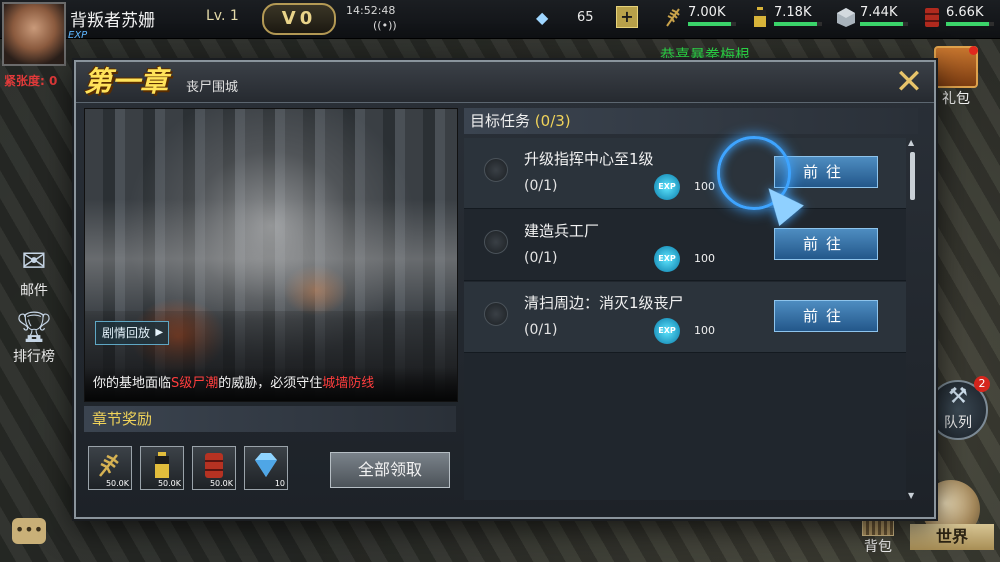 Image resolution: width=1000 pixels, height=562 pixels. Describe the element at coordinates (126, 81) in the screenshot. I see `chapter-title: 第一章` at that location.